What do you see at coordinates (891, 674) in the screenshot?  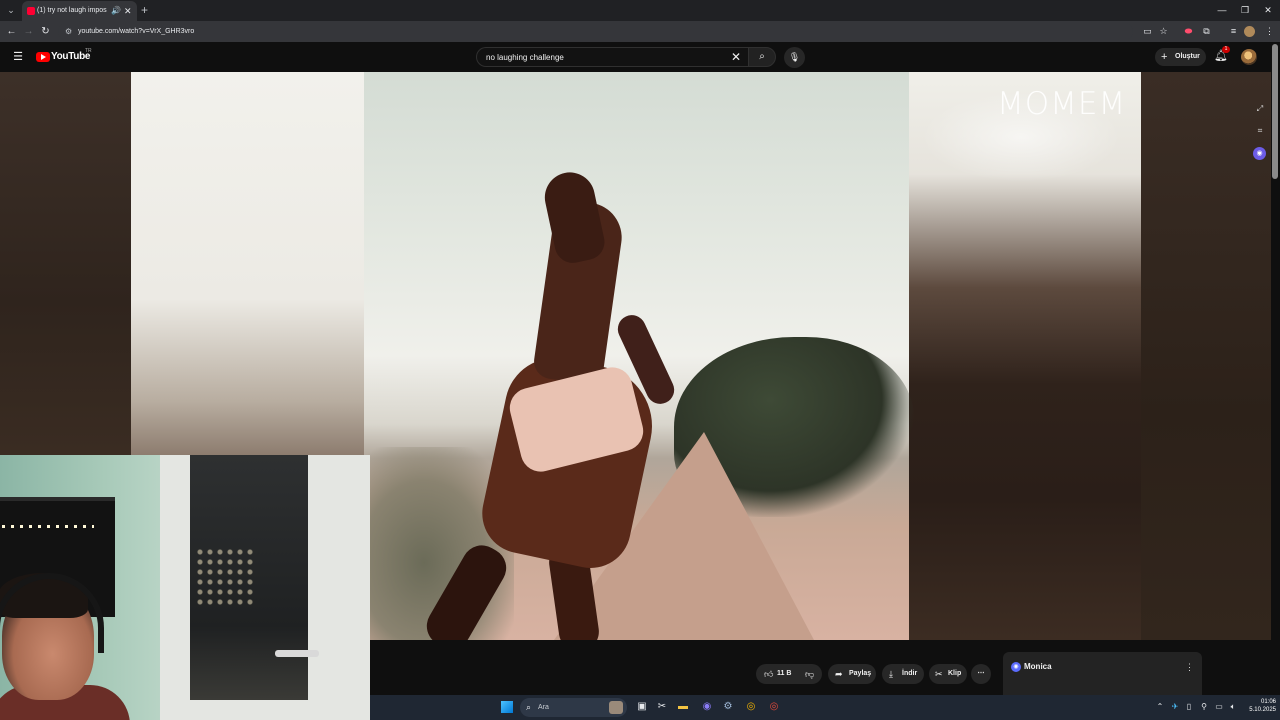 I see `download-icon: ⤓` at bounding box center [891, 674].